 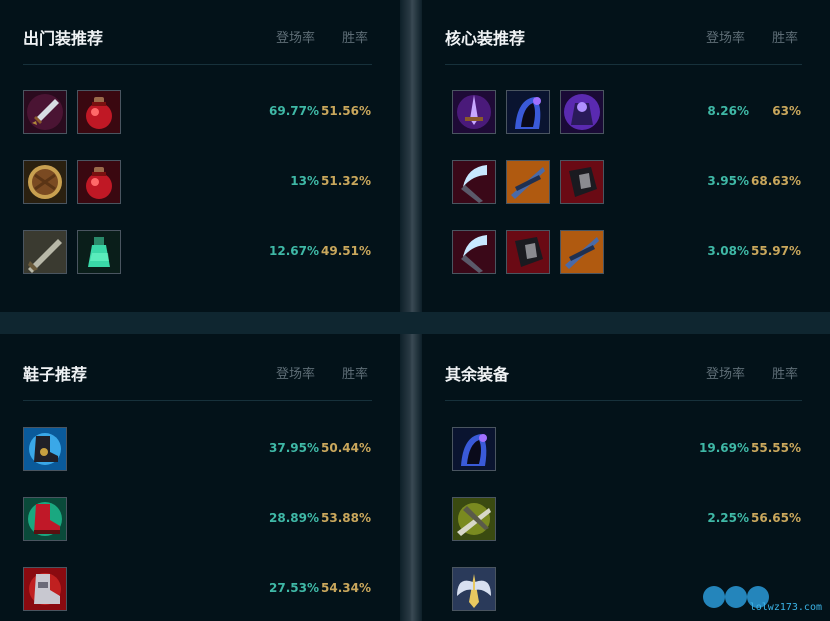 I want to click on panel-title: 出门装推荐, so click(x=63, y=38).